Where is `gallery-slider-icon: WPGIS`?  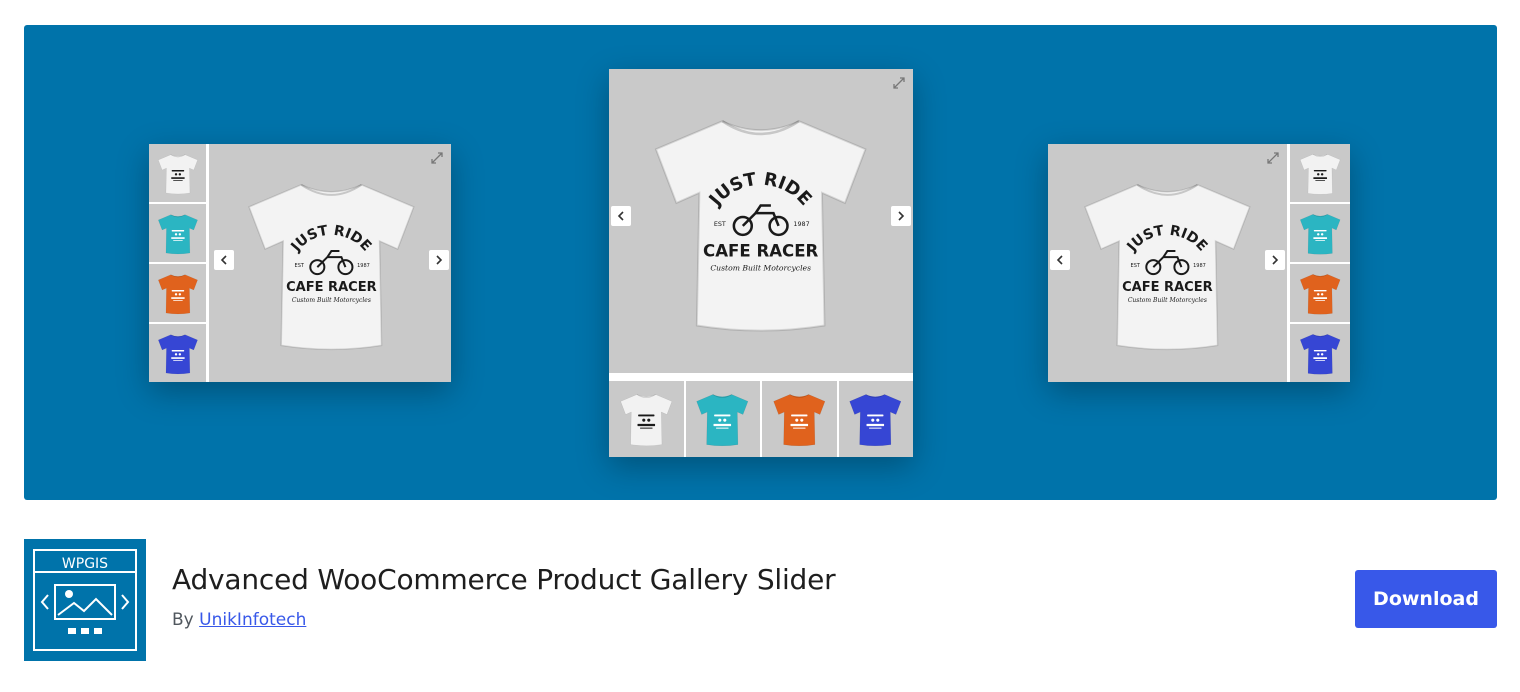
gallery-slider-icon: WPGIS is located at coordinates (85, 600).